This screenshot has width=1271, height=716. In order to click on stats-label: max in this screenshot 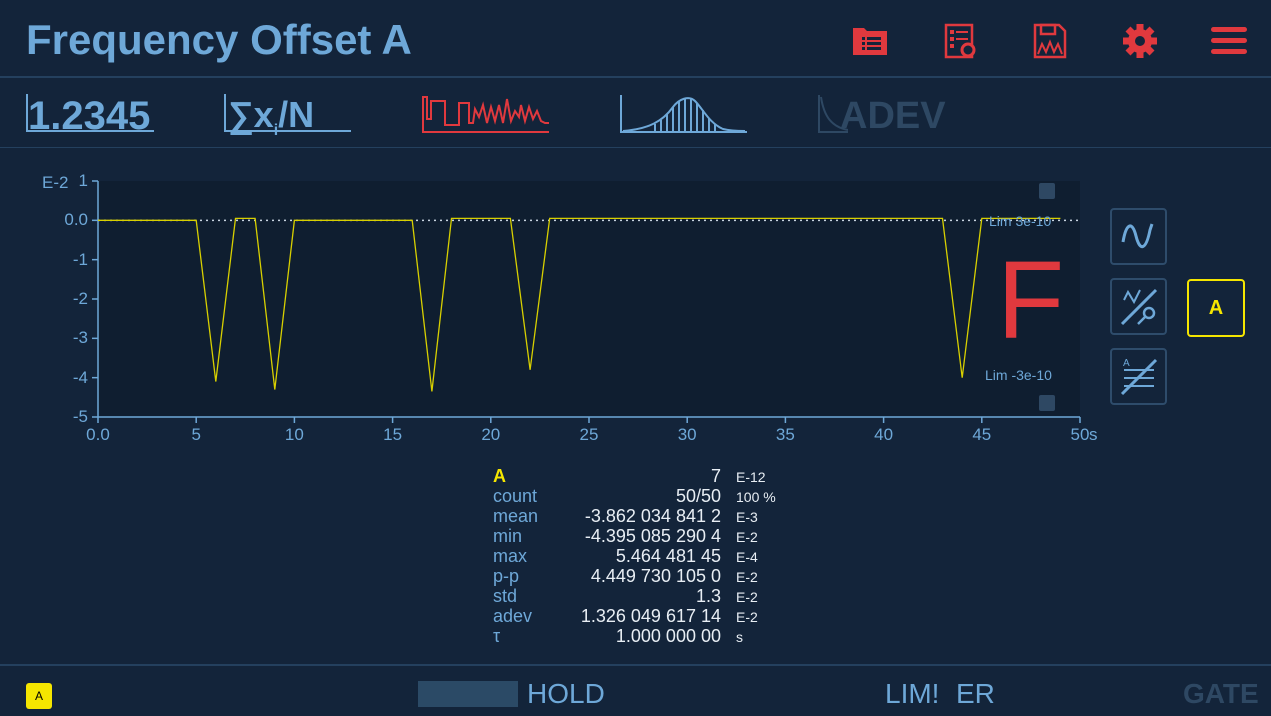, I will do `click(510, 556)`.